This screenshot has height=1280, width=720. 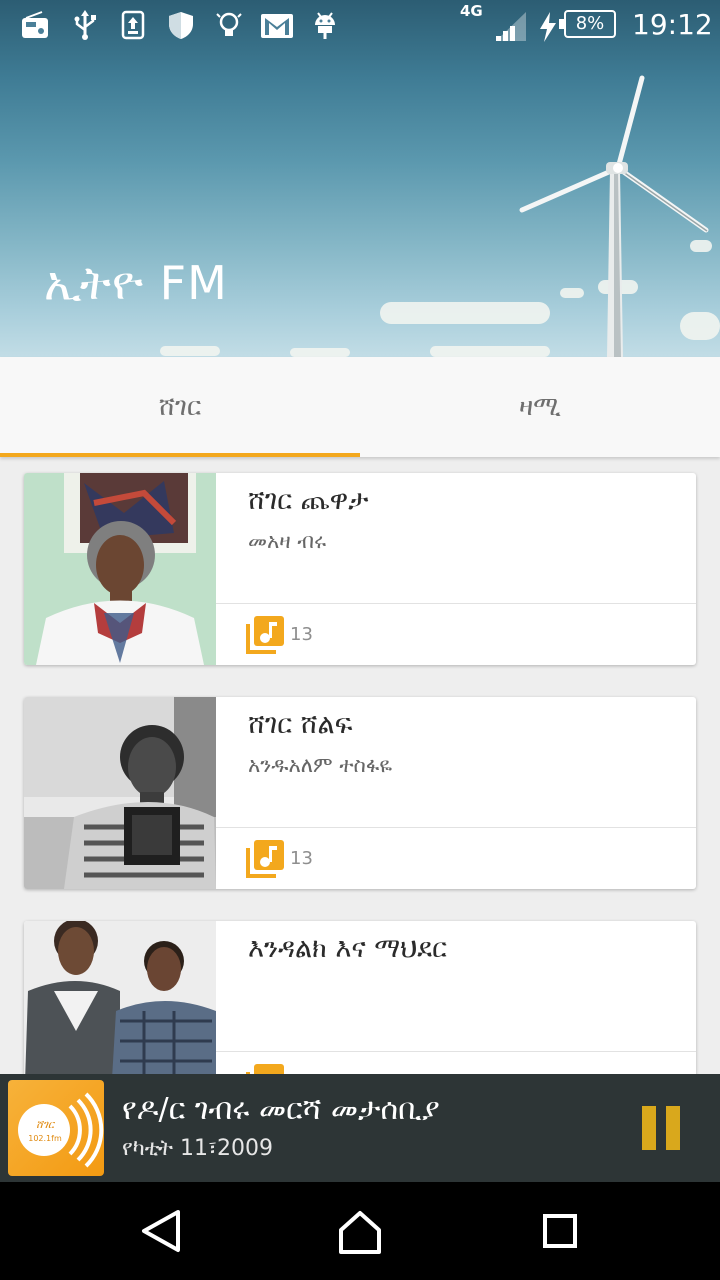 I want to click on android-icon, so click(x=325, y=25).